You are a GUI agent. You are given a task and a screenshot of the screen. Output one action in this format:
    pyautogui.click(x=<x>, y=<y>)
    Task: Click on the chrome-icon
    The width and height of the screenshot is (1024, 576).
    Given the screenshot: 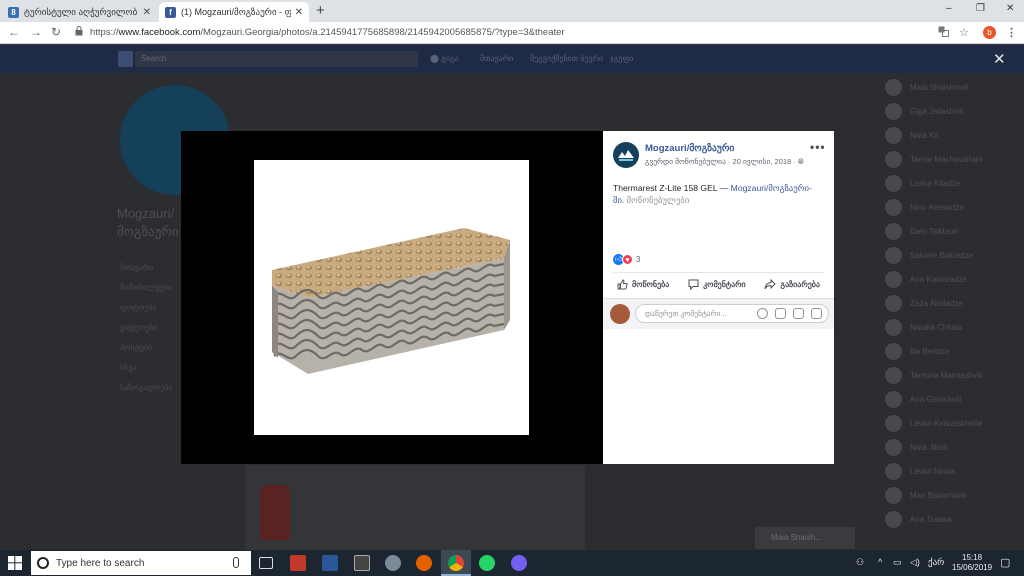 What is the action you would take?
    pyautogui.click(x=456, y=563)
    